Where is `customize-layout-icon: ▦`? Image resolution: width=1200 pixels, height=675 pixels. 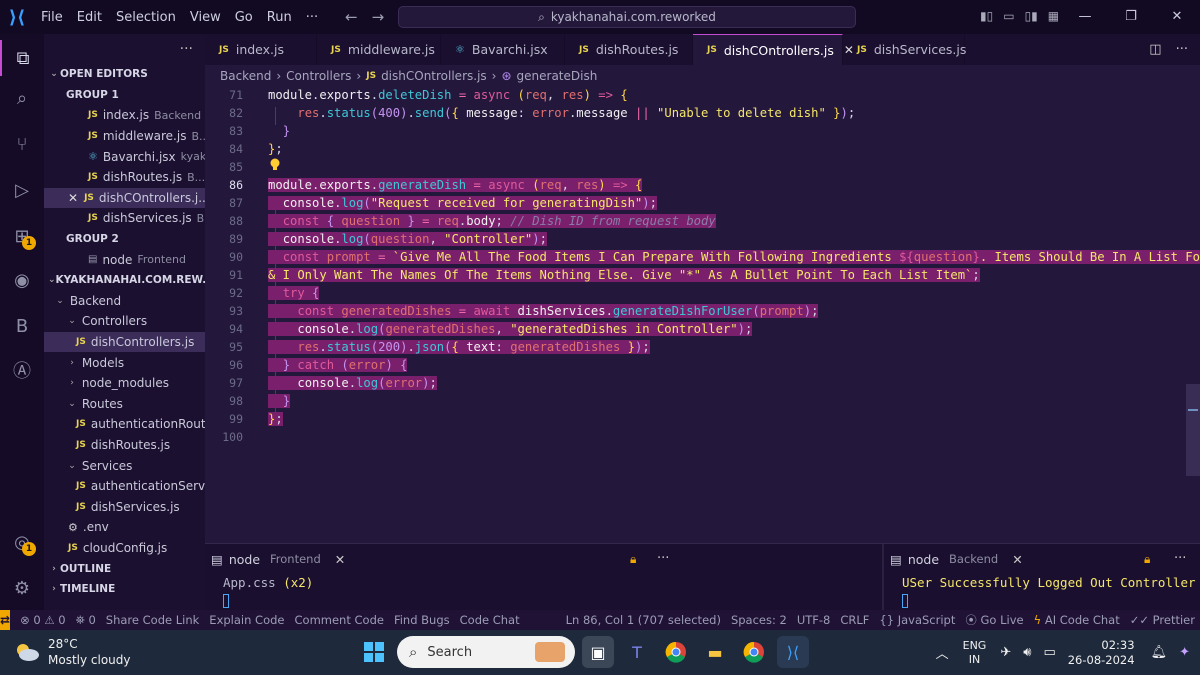 customize-layout-icon: ▦ is located at coordinates (1053, 16).